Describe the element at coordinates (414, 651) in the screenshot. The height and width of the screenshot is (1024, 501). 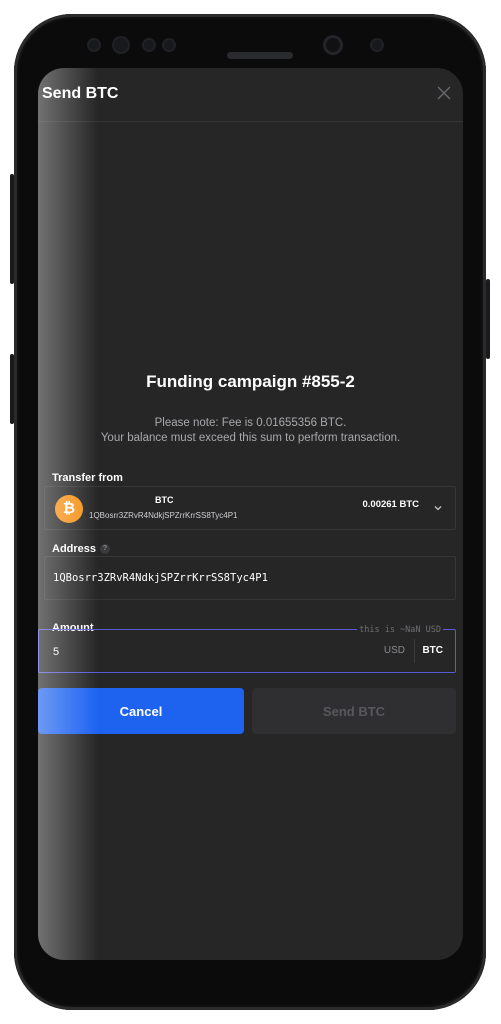
I see `unit-divider` at that location.